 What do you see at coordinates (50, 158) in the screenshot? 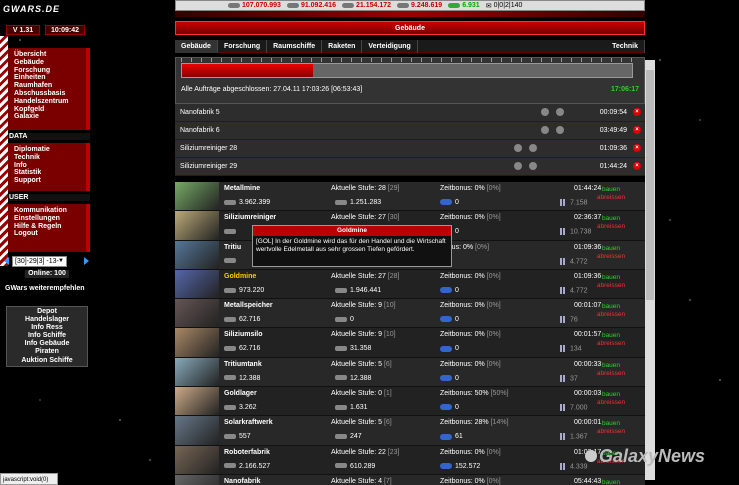
I see `menu-technik: Technik` at bounding box center [50, 158].